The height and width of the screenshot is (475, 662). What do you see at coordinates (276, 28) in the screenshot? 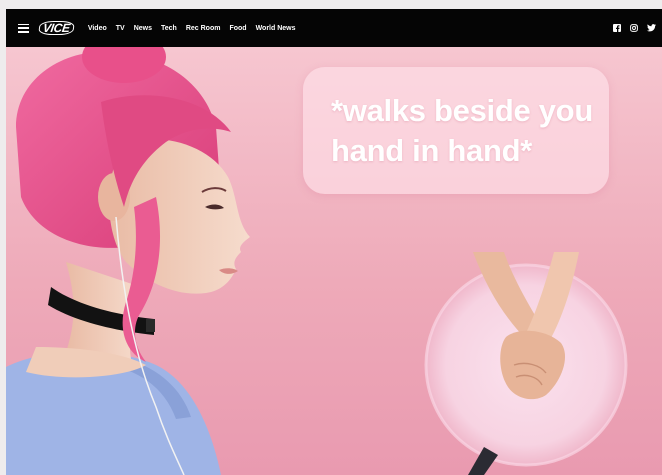
I see `nav-world-news: World News` at bounding box center [276, 28].